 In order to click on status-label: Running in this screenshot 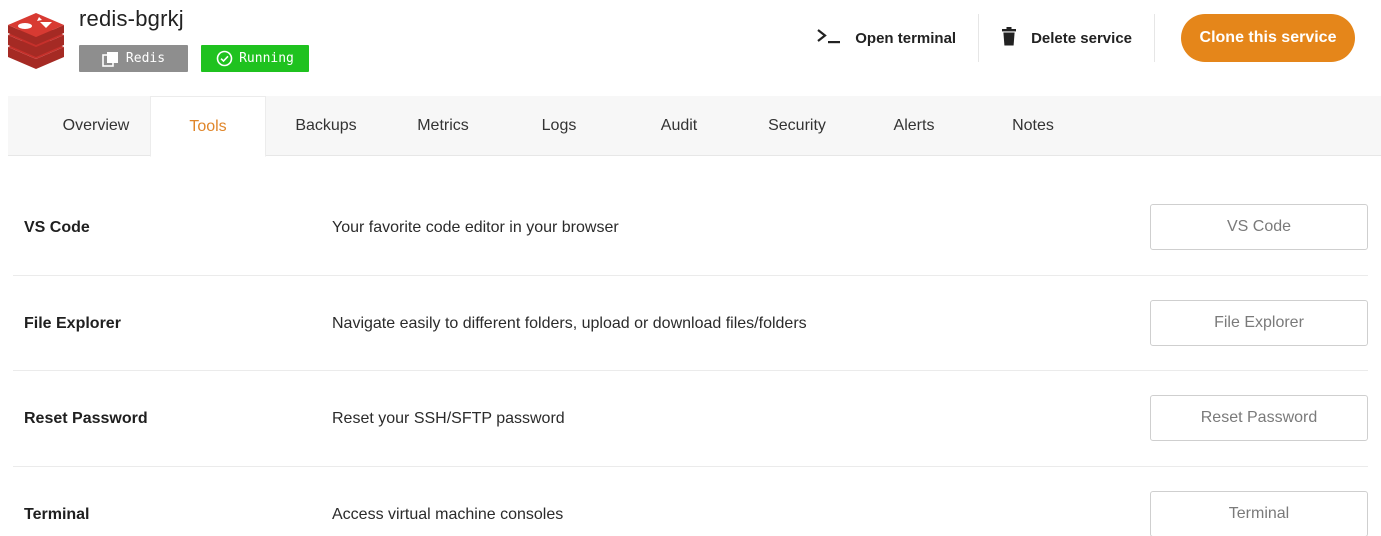, I will do `click(266, 58)`.